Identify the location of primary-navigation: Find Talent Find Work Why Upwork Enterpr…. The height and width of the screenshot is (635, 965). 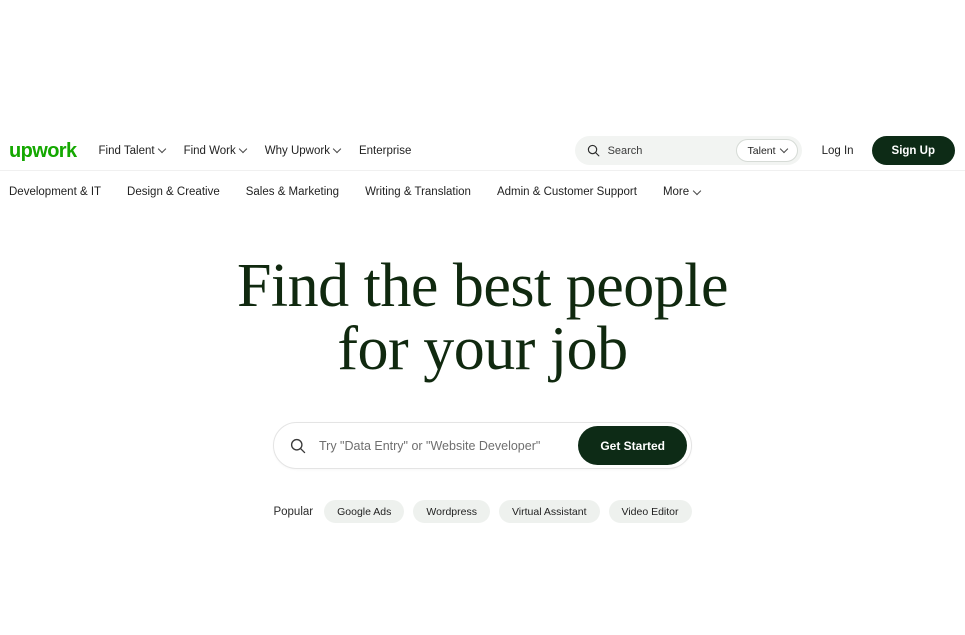
(255, 151).